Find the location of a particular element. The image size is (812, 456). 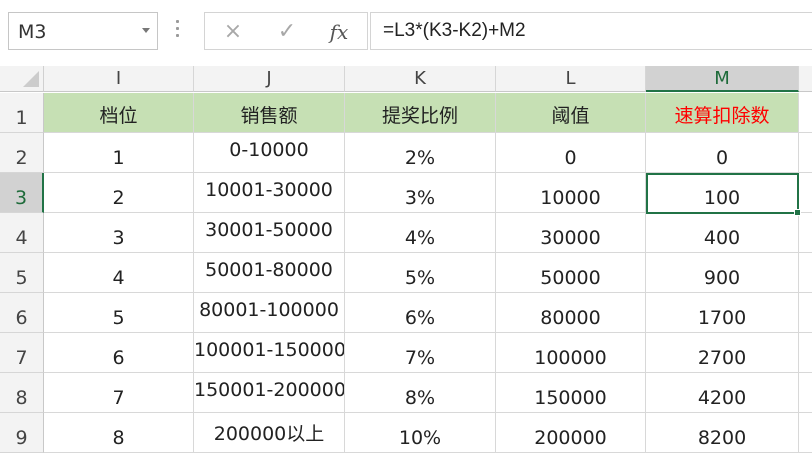

column-header-l: L is located at coordinates (571, 79).